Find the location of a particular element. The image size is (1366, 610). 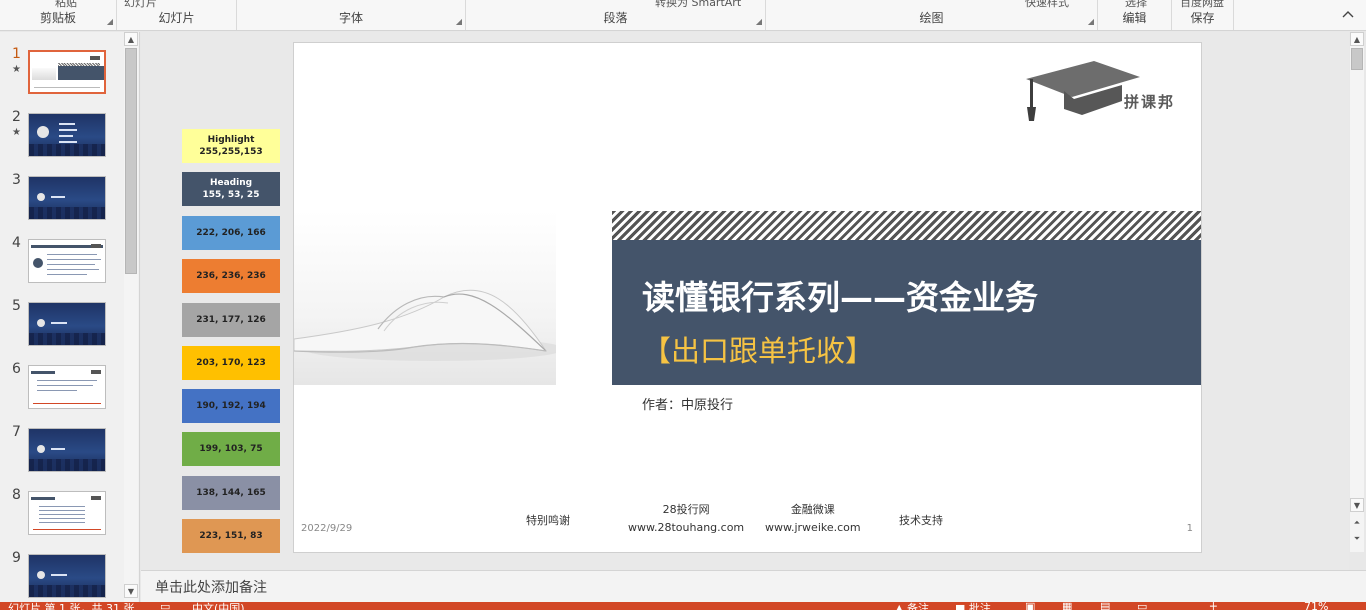

color-chip: Heading 155, 53, 25 is located at coordinates (231, 189).